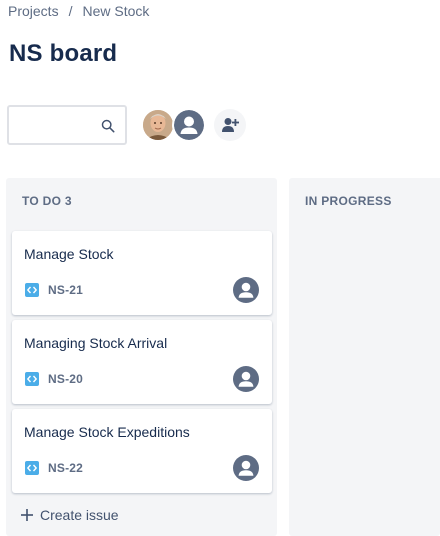 This screenshot has height=536, width=440. I want to click on breadcrumb-projects-link: Projects, so click(33, 11).